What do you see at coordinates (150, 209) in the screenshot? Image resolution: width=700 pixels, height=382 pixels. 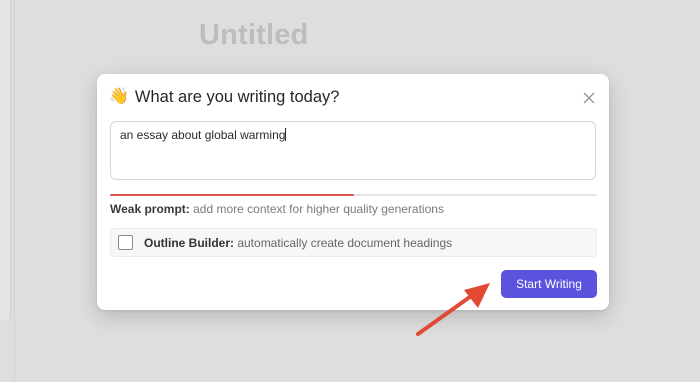 I see `prompt-strength-label: Weak prompt:` at bounding box center [150, 209].